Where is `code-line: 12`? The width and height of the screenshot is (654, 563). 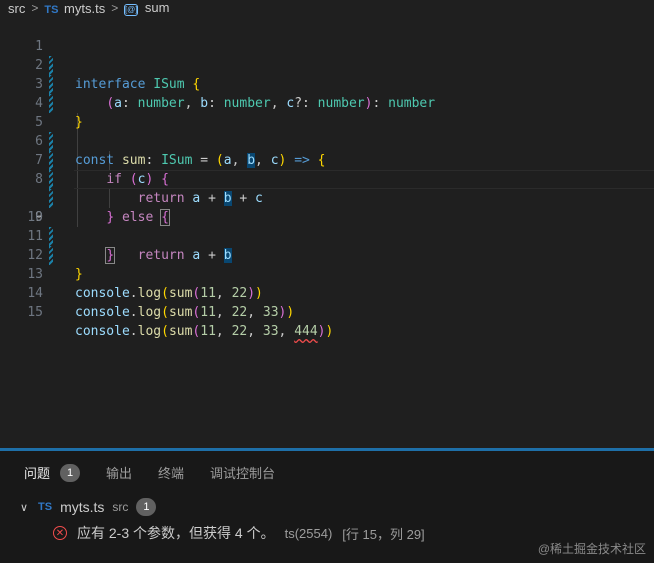
code-line: 12 is located at coordinates (327, 245).